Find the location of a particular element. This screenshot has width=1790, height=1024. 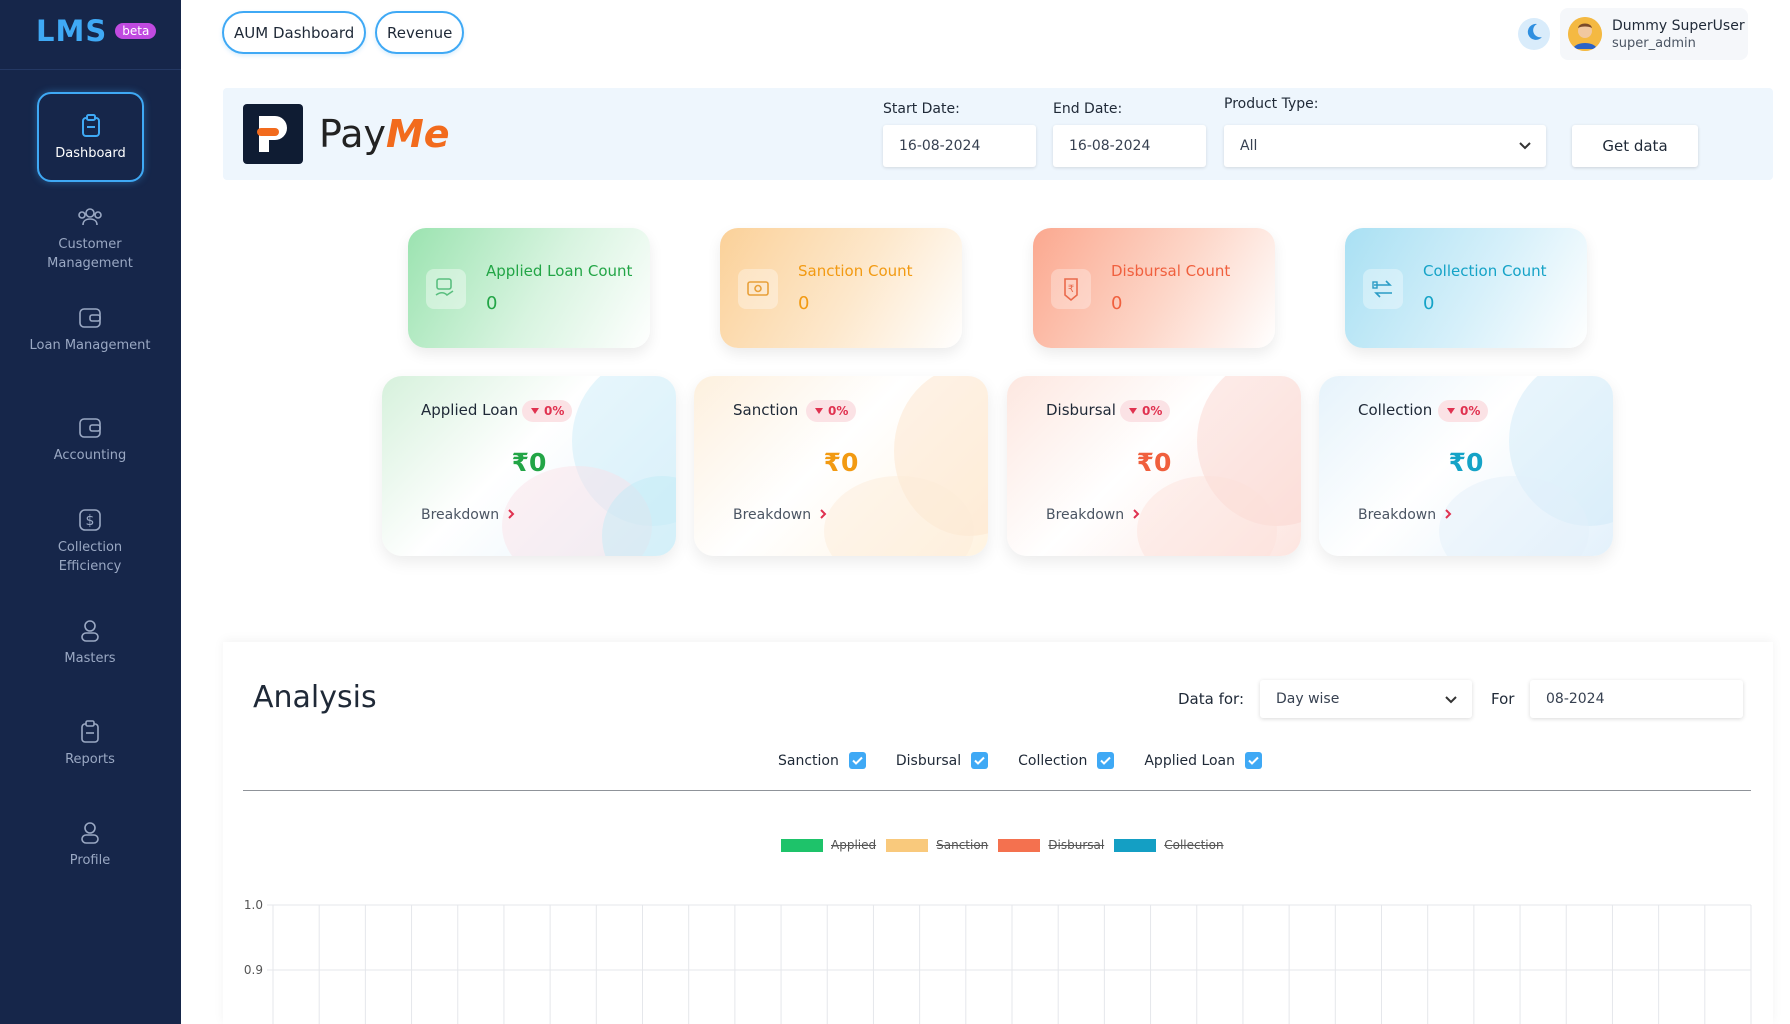

legend-item-disbursal: Disbursal is located at coordinates (1051, 845).